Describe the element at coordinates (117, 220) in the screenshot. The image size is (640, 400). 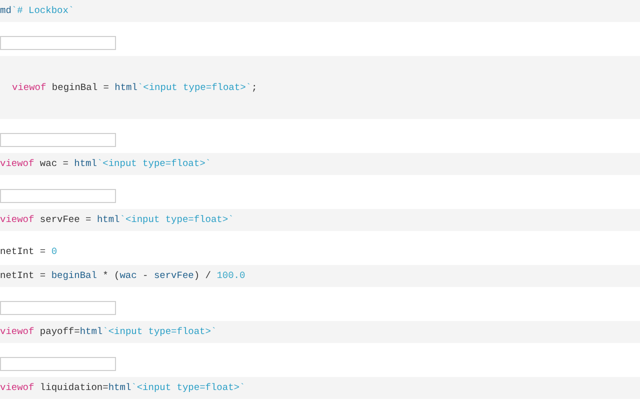
I see `code-line: viewof servFee = html`<input type=float>`` at that location.